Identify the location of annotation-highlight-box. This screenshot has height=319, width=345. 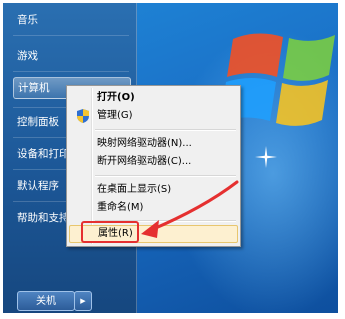
(110, 232).